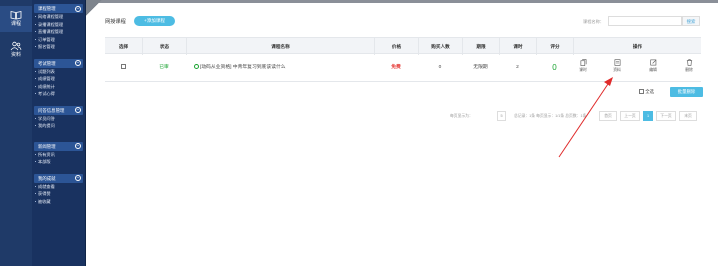 The image size is (718, 266). I want to click on icon-rail: 课程 资料, so click(16, 133).